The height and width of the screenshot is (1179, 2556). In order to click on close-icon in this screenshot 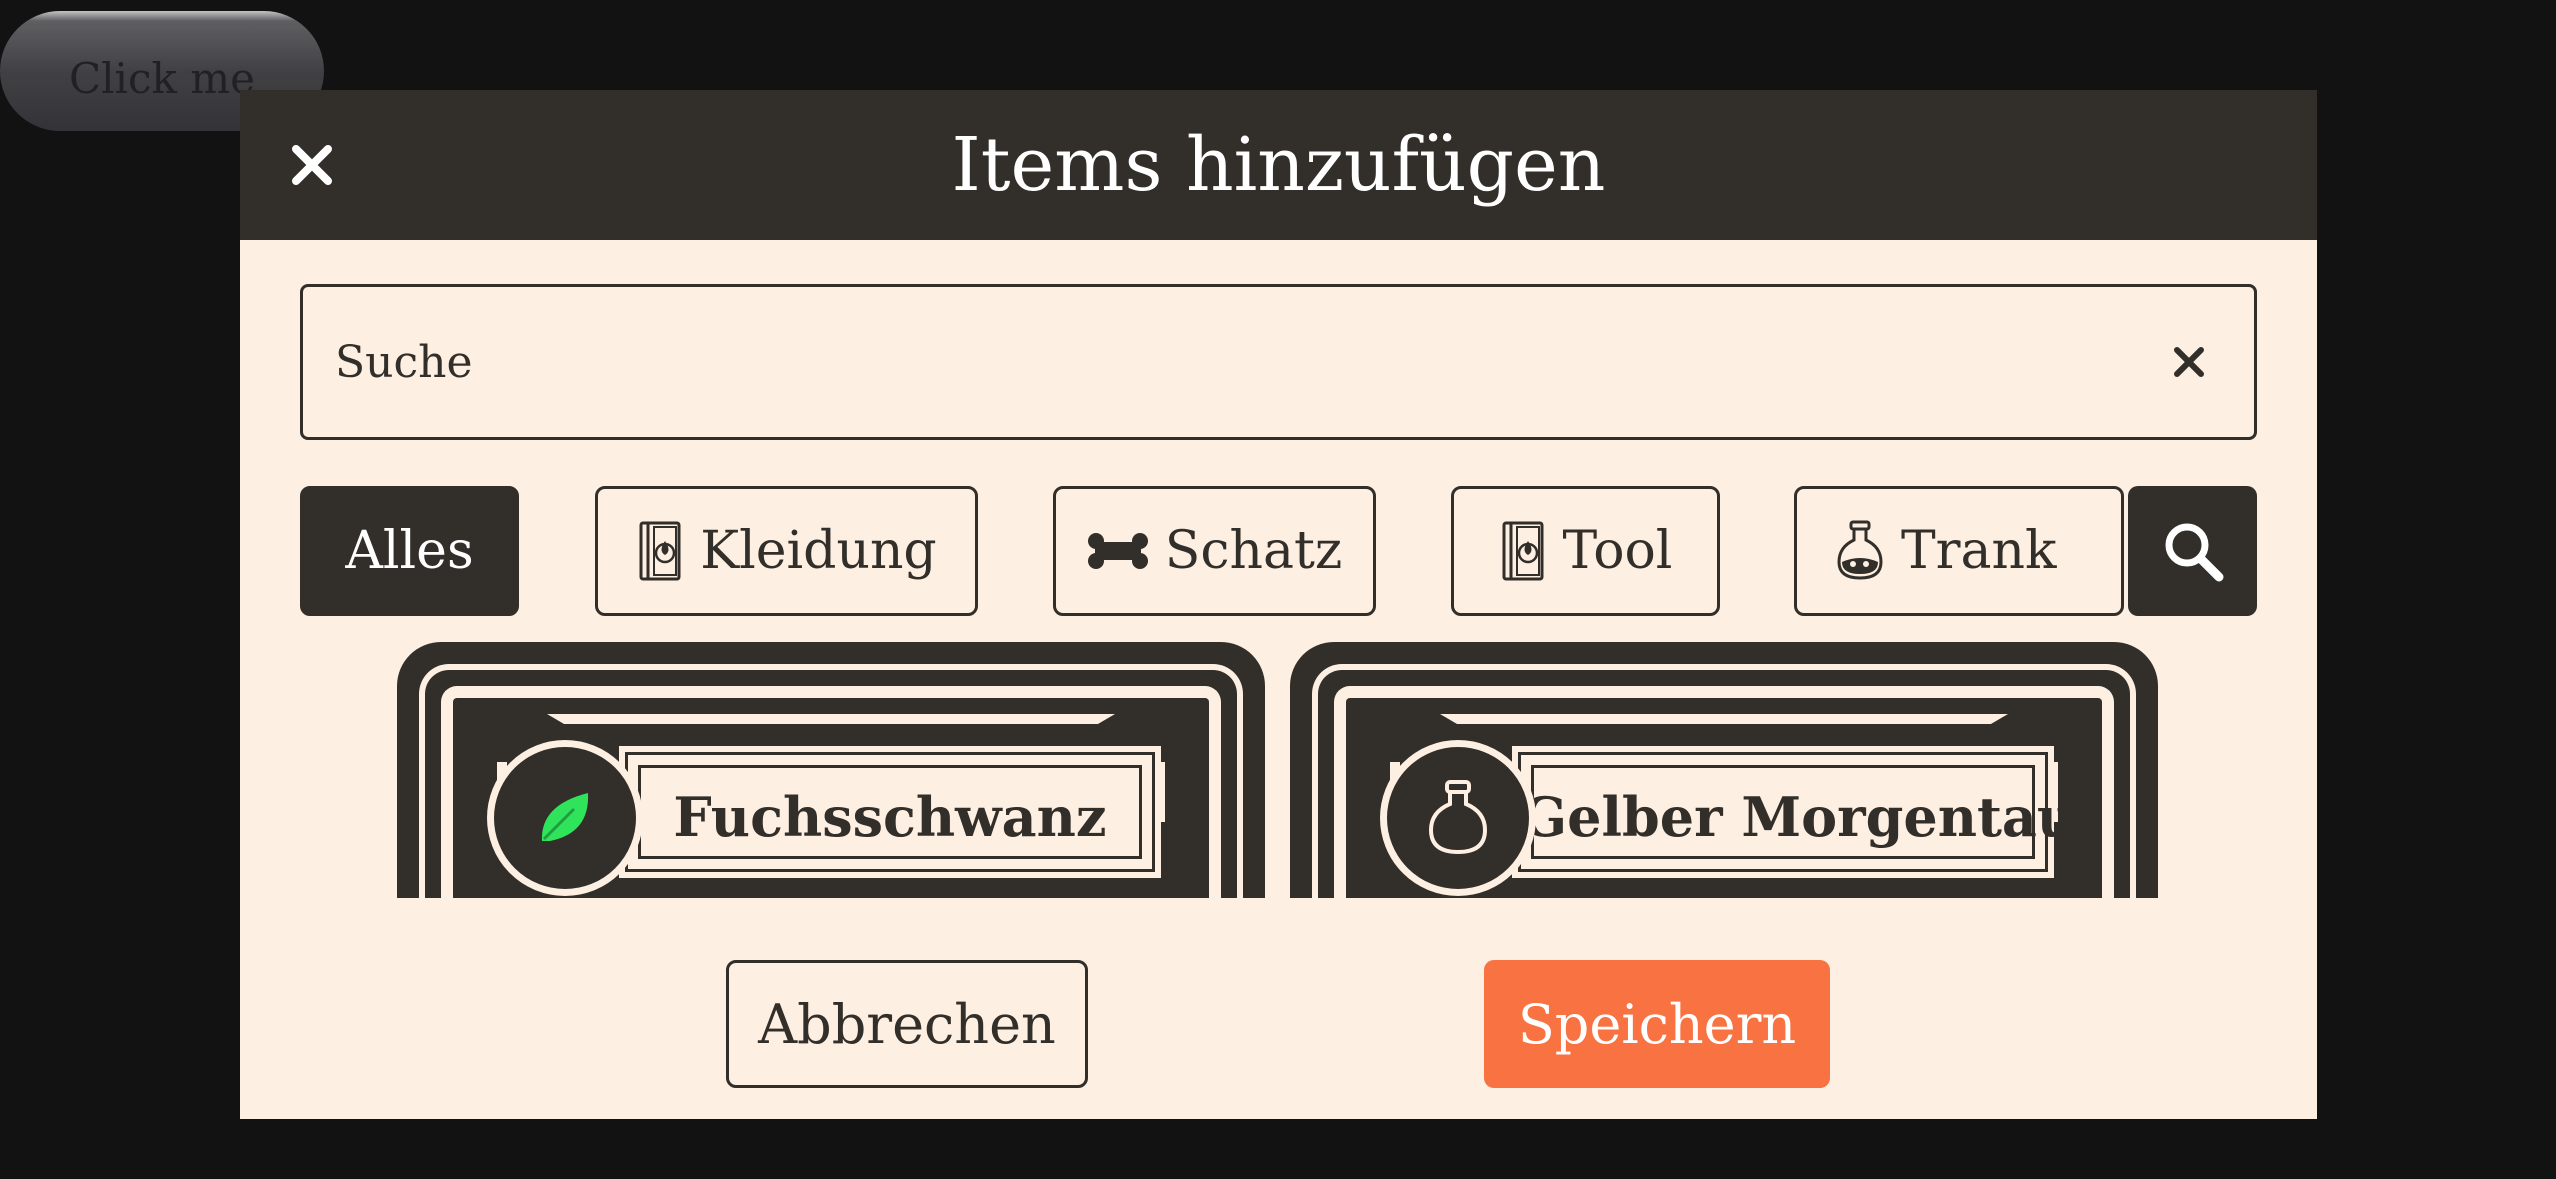, I will do `click(2189, 362)`.